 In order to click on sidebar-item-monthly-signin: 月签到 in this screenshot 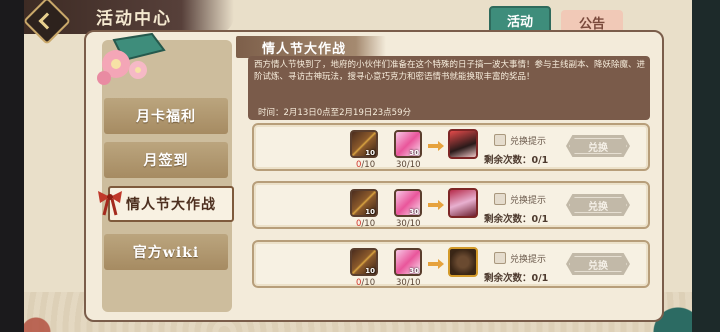, I will do `click(166, 160)`.